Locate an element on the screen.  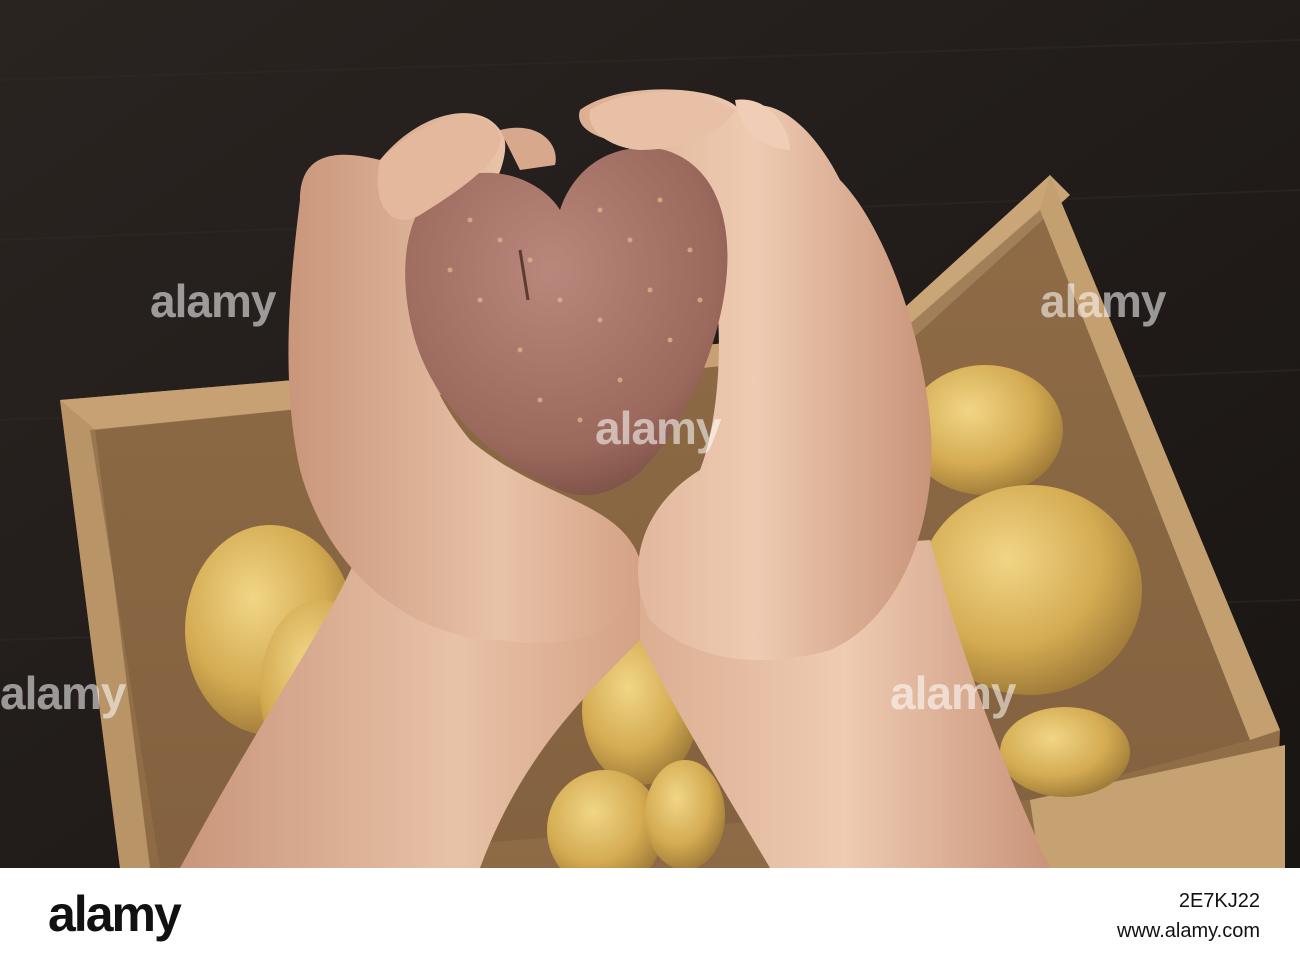
image-id: 2E7KJ22 is located at coordinates (1219, 901).